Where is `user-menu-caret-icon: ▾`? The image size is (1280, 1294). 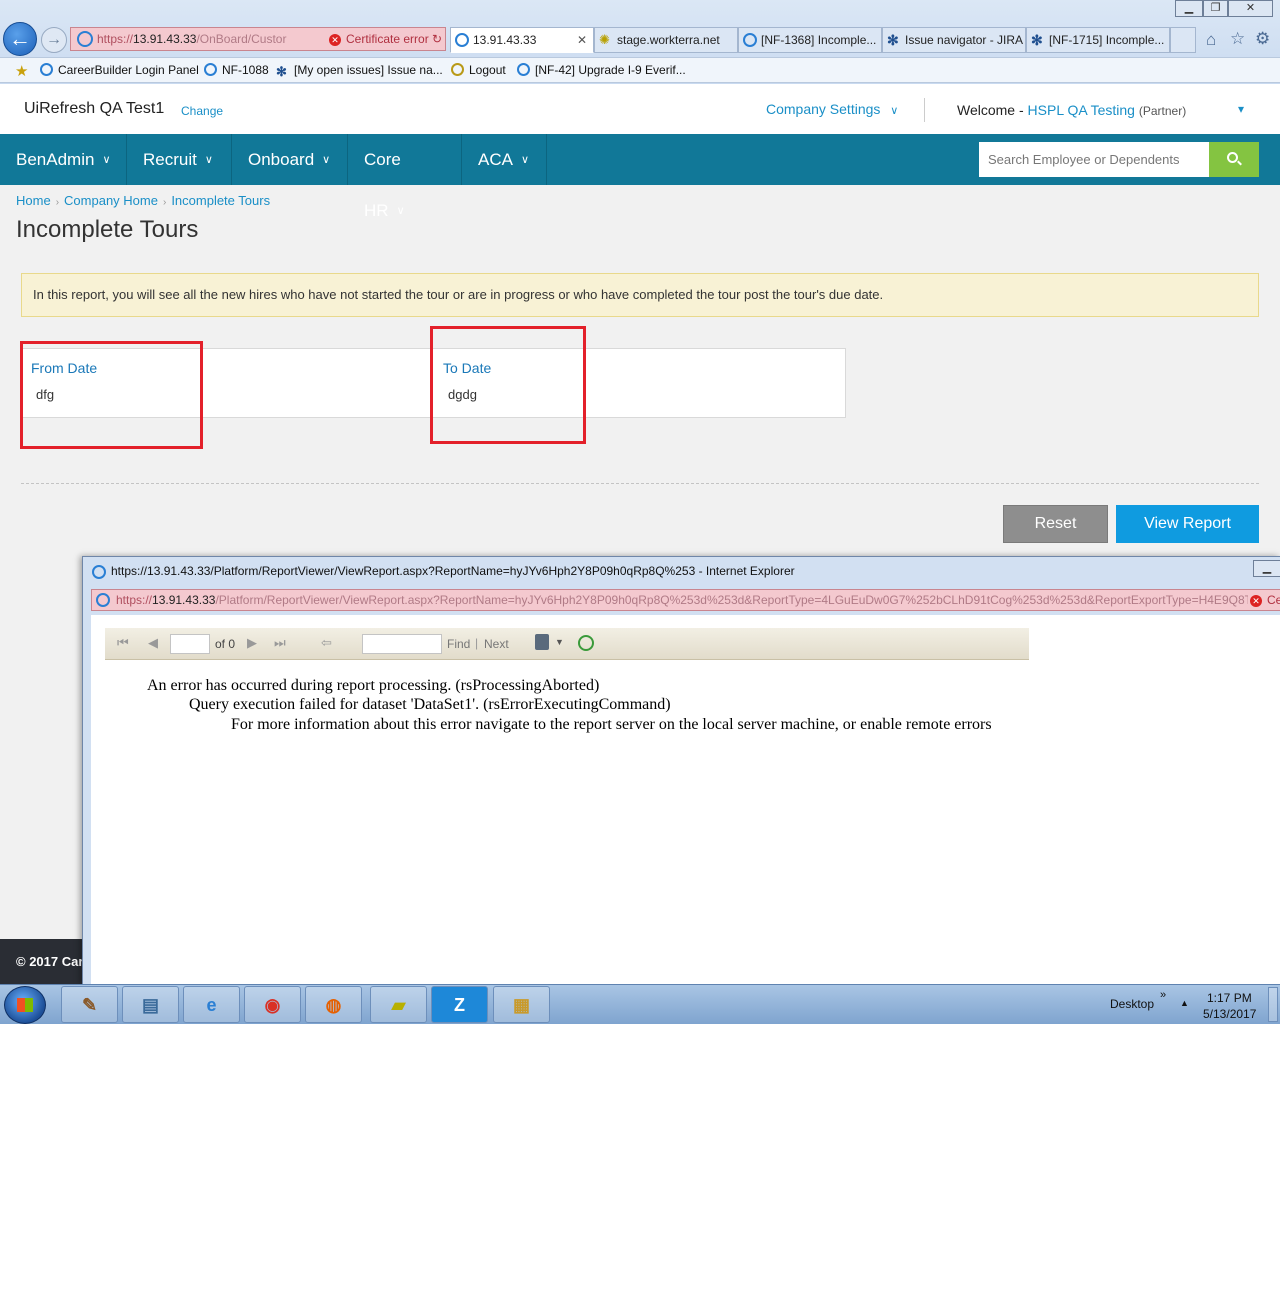
user-menu-caret-icon: ▾ is located at coordinates (1241, 109).